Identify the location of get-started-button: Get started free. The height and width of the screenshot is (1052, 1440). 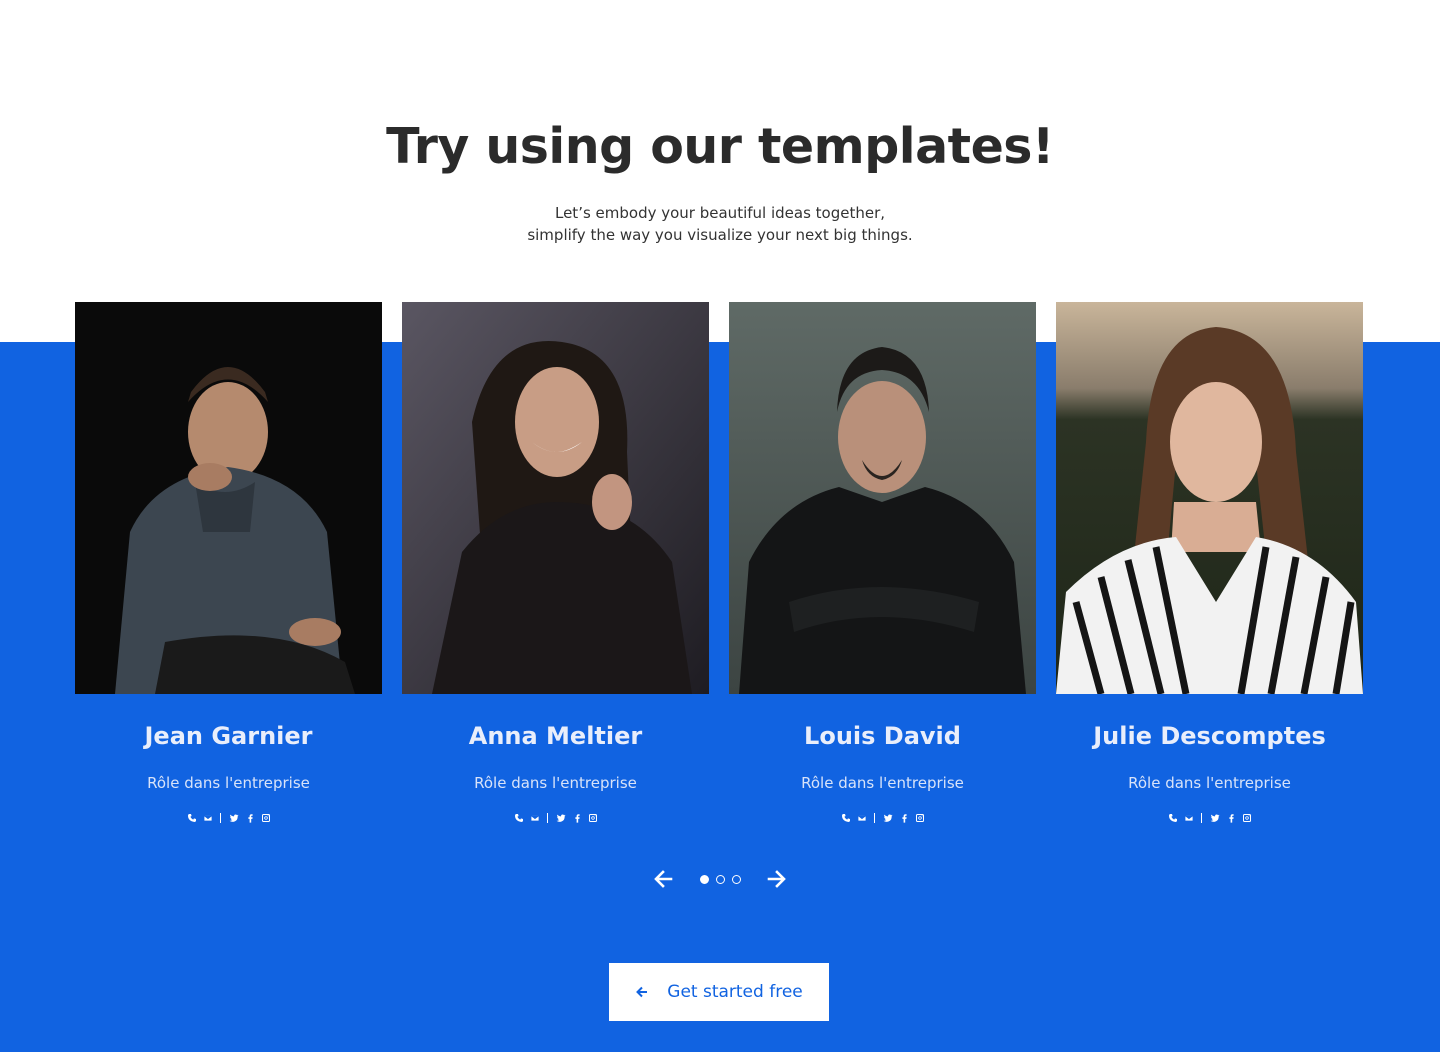
(719, 992).